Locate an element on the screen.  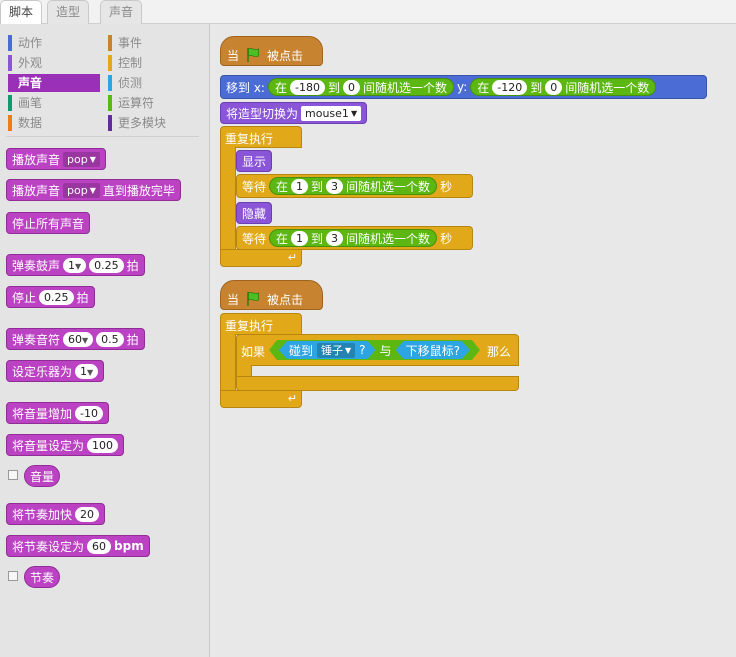
random-from-input: -180 is located at coordinates (307, 87).